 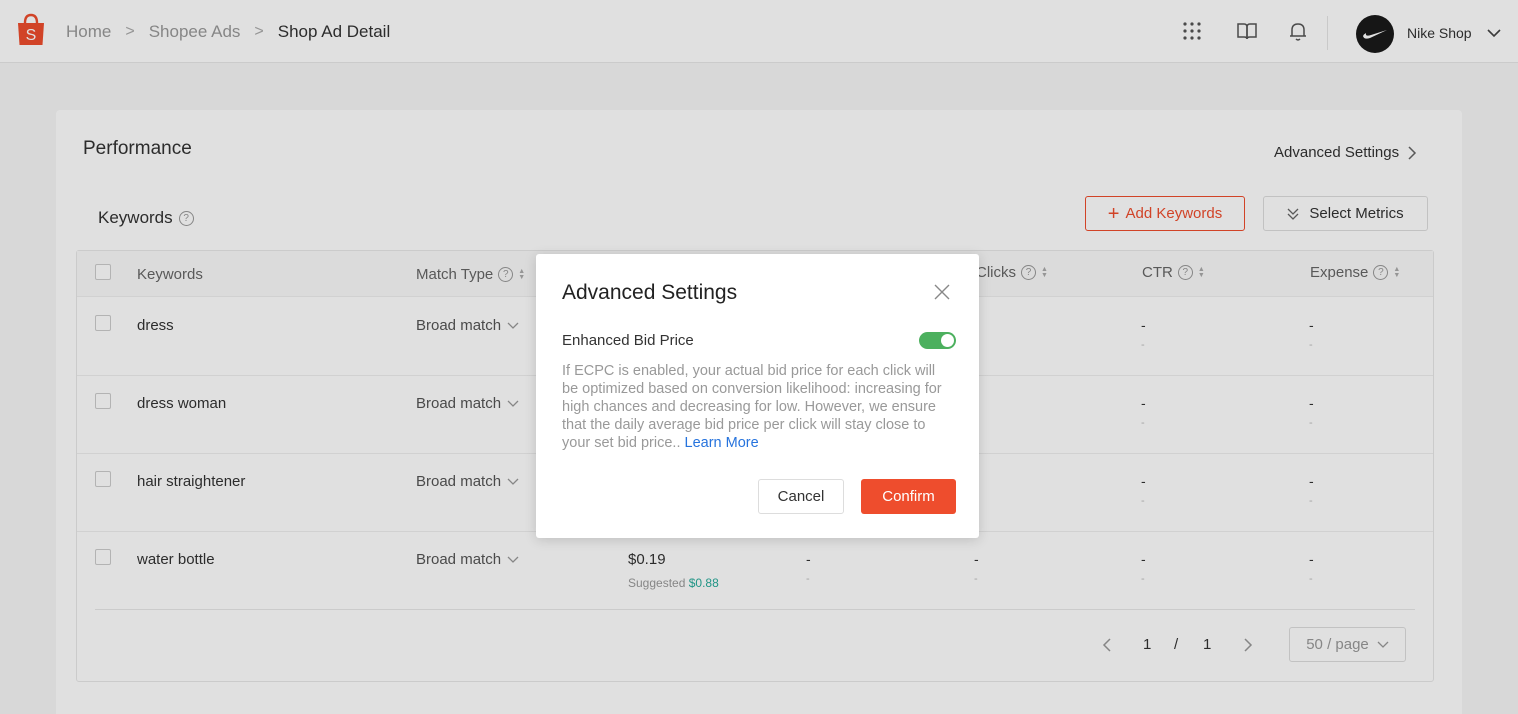 What do you see at coordinates (722, 443) in the screenshot?
I see `learn-more-link: Learn More` at bounding box center [722, 443].